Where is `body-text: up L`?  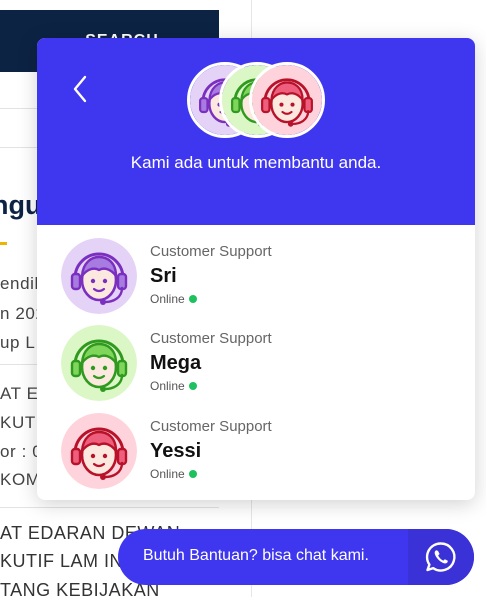 body-text: up L is located at coordinates (18, 342).